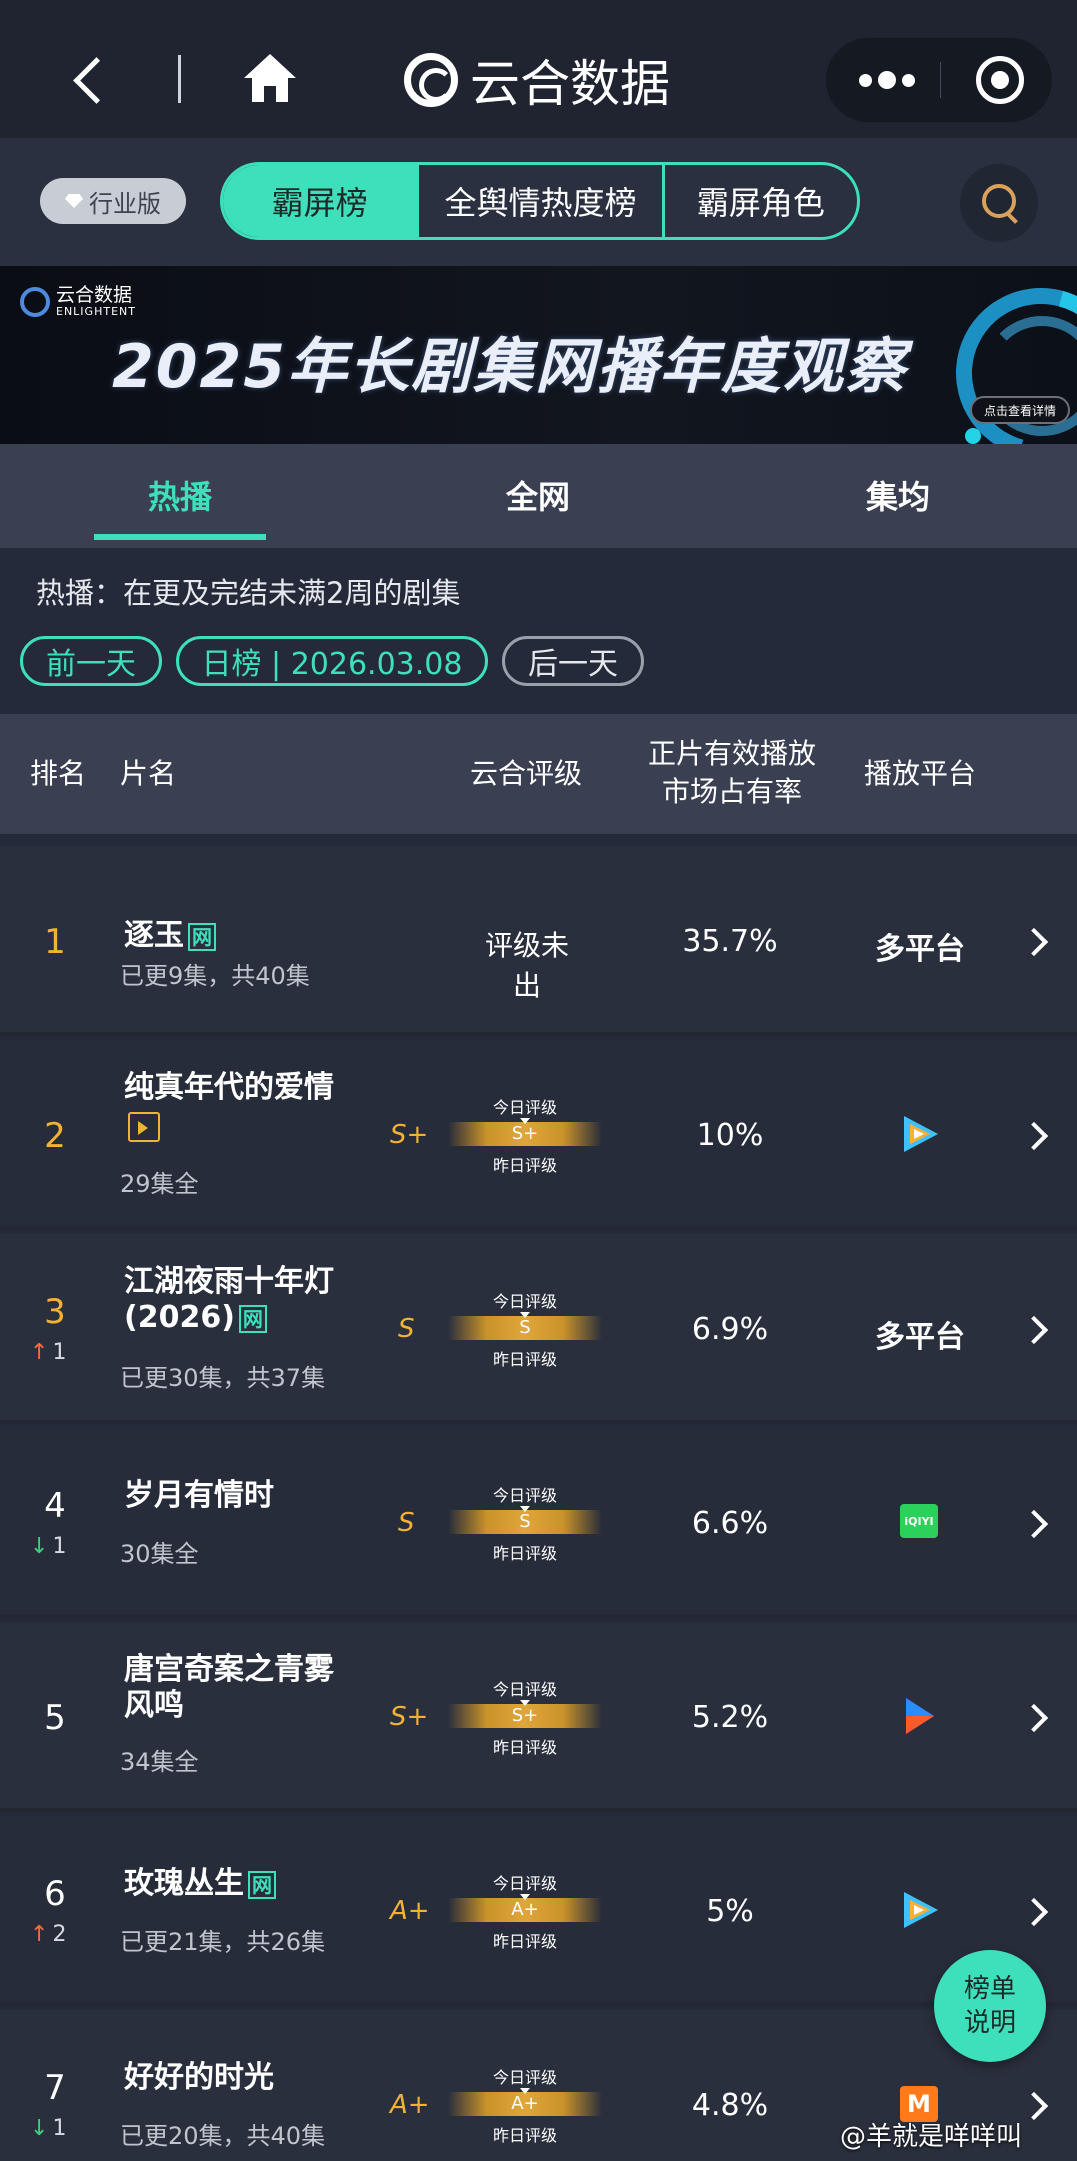 The width and height of the screenshot is (1077, 2161). What do you see at coordinates (144, 1127) in the screenshot?
I see `play-tag-icon` at bounding box center [144, 1127].